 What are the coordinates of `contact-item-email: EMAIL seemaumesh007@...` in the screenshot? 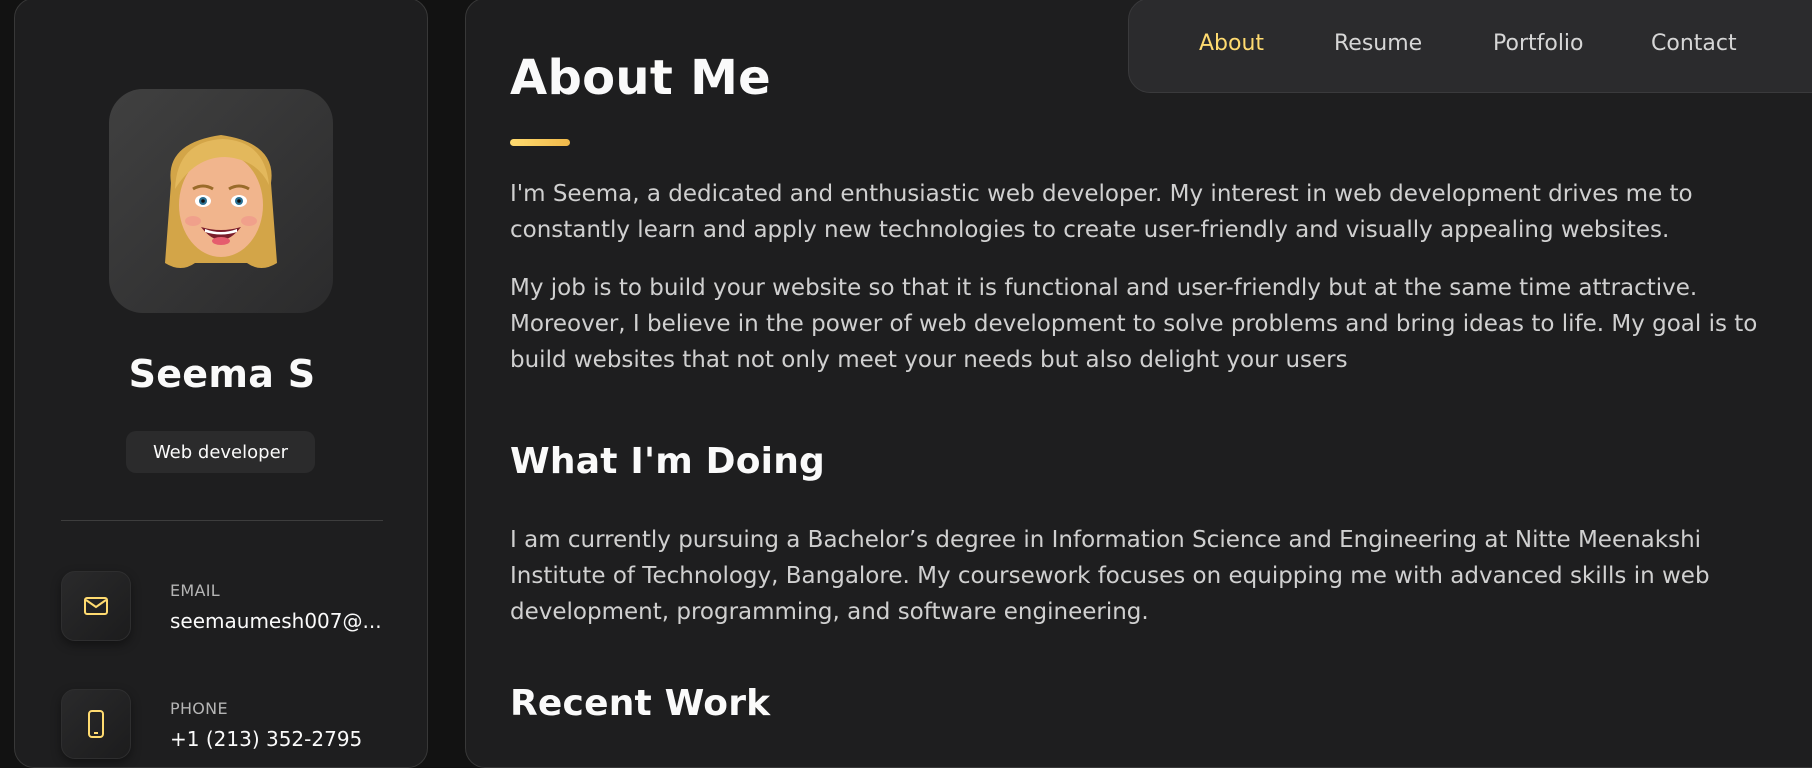 It's located at (226, 606).